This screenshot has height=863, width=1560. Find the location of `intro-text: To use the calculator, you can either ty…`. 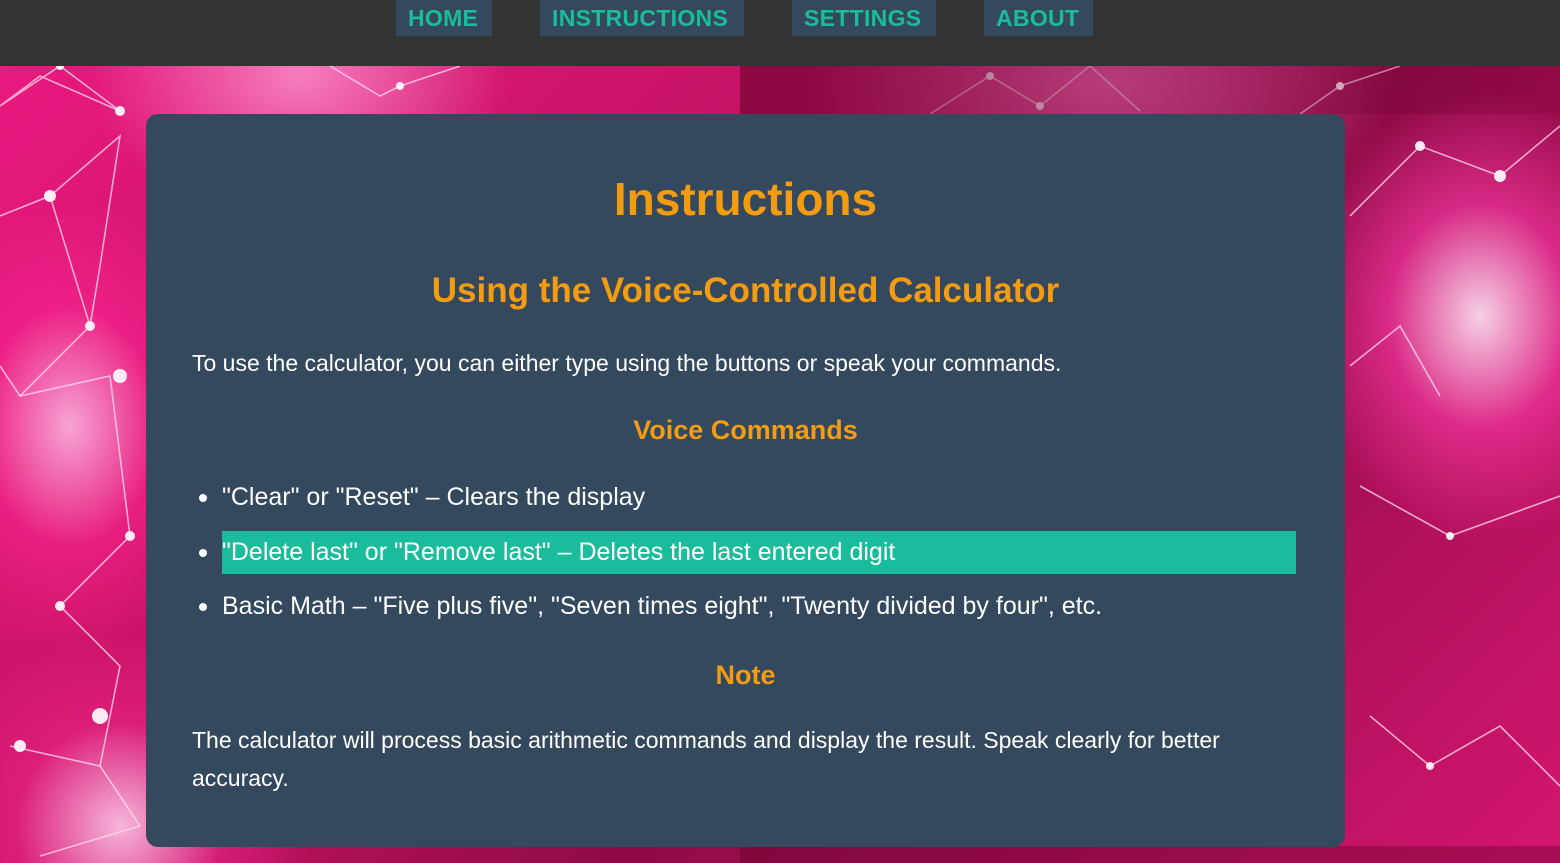

intro-text: To use the calculator, you can either ty… is located at coordinates (627, 363).